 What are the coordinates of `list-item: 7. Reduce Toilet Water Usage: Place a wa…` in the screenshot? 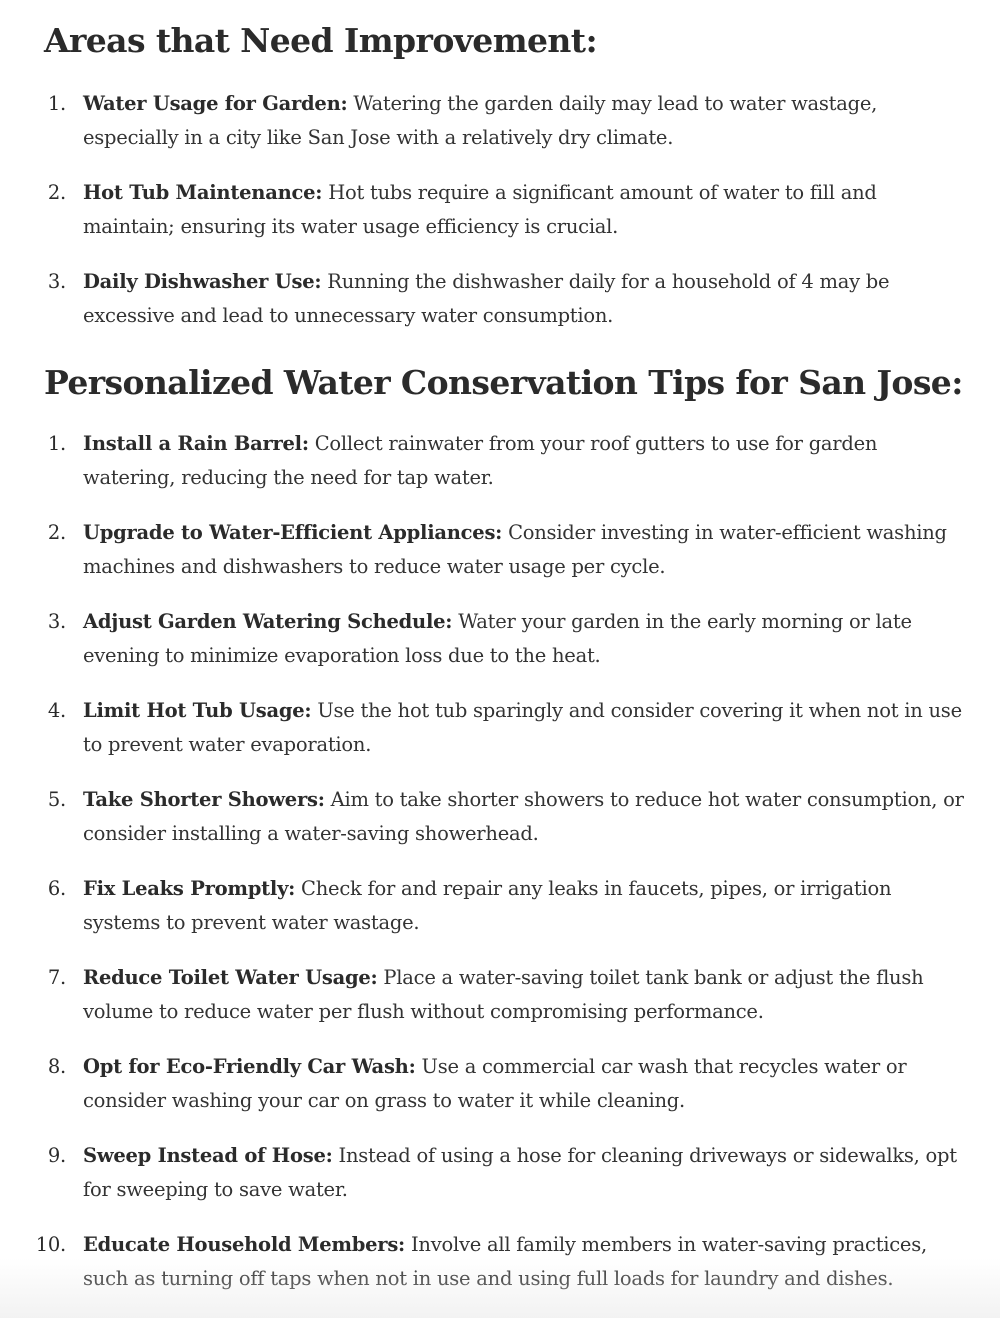 It's located at (507, 995).